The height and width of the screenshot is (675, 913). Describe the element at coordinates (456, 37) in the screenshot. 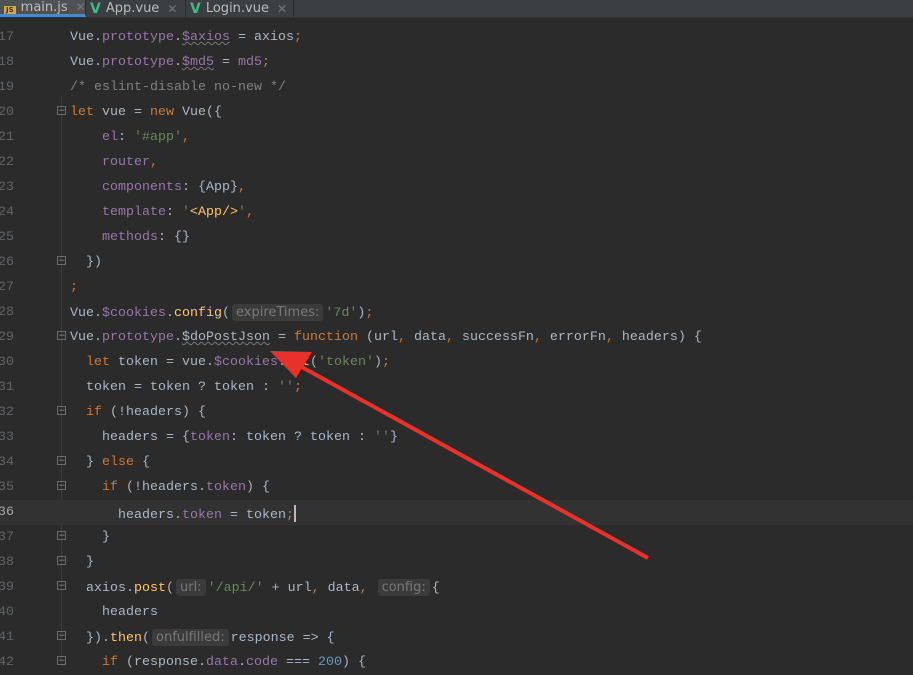

I see `code-line: 17 Vue.prototype.$axios = axios;` at that location.